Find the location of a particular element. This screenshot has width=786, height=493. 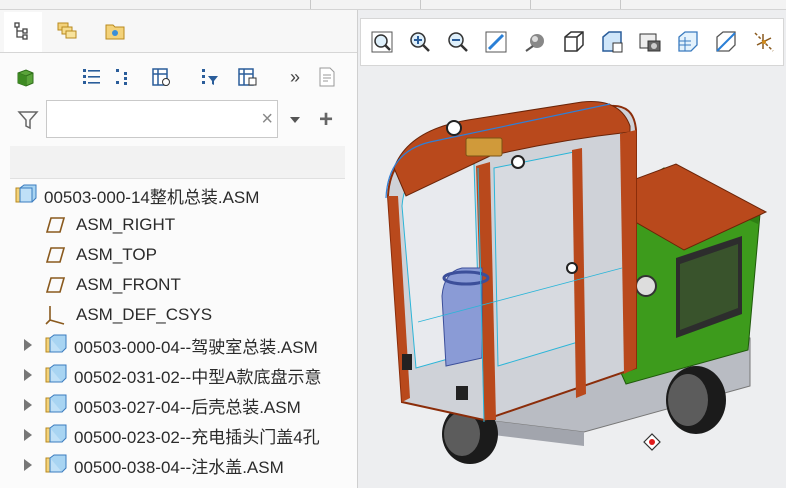

tree-item-label: ASM_RIGHT is located at coordinates (126, 224).